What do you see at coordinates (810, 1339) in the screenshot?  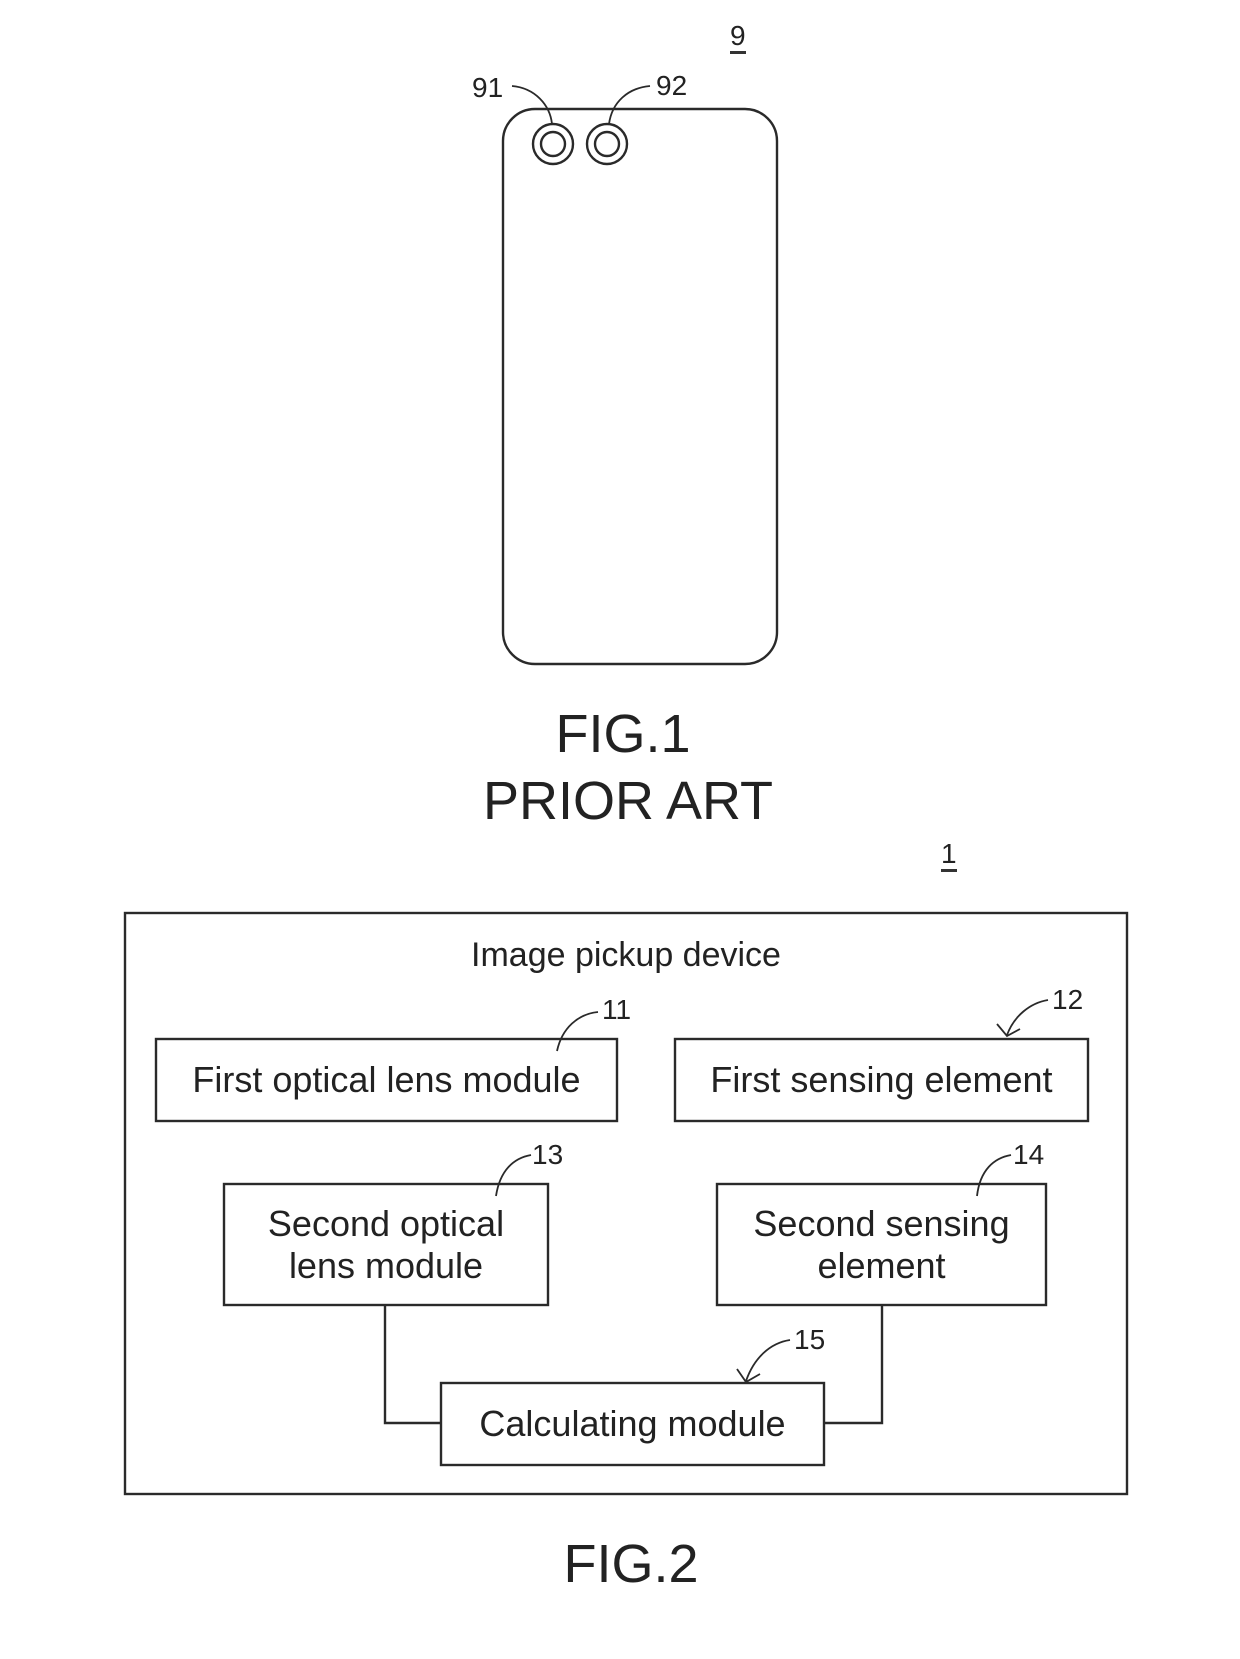 I see `block-15-ref: 15` at bounding box center [810, 1339].